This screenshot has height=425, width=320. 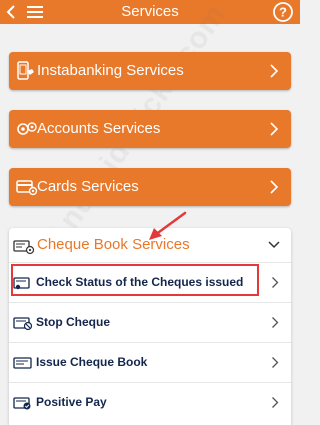 I want to click on card-gear-icon, so click(x=27, y=188).